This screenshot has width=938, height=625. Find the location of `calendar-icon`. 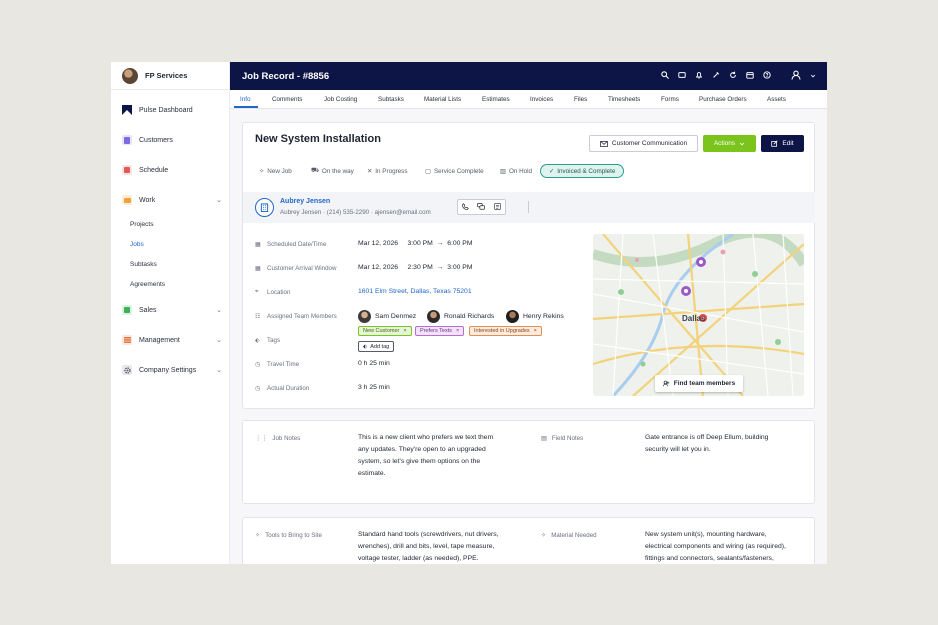

calendar-icon is located at coordinates (749, 76).